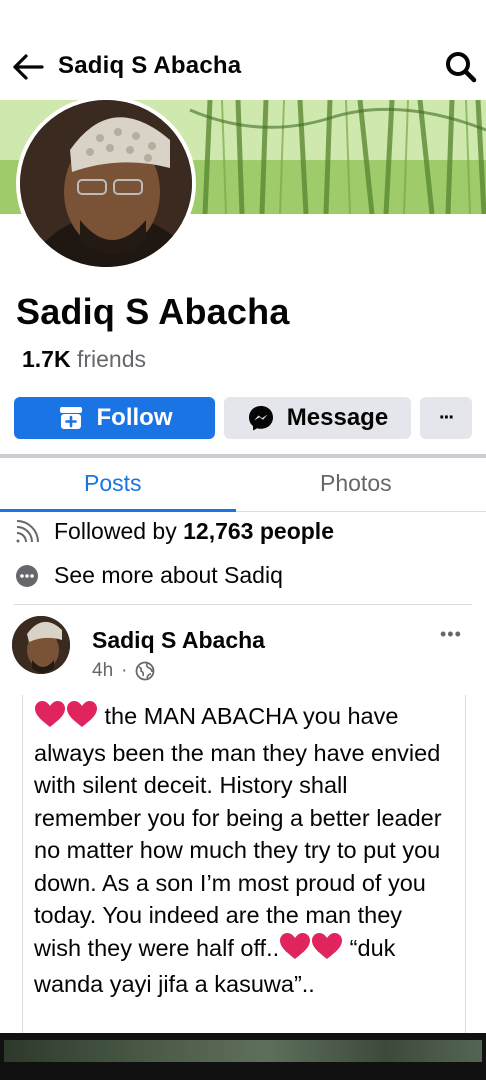 This screenshot has height=1080, width=486. What do you see at coordinates (111, 359) in the screenshot?
I see `friends-label: friends` at bounding box center [111, 359].